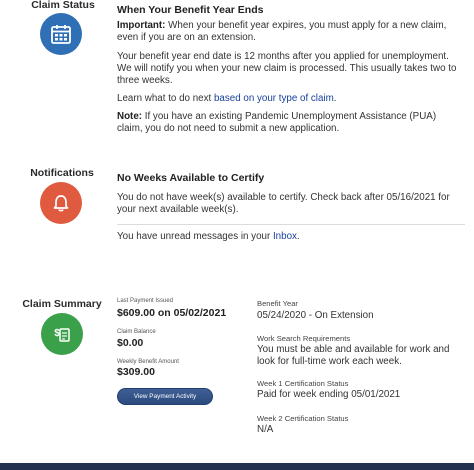 This screenshot has height=470, width=474. What do you see at coordinates (141, 25) in the screenshot?
I see `important-label: Important:` at bounding box center [141, 25].